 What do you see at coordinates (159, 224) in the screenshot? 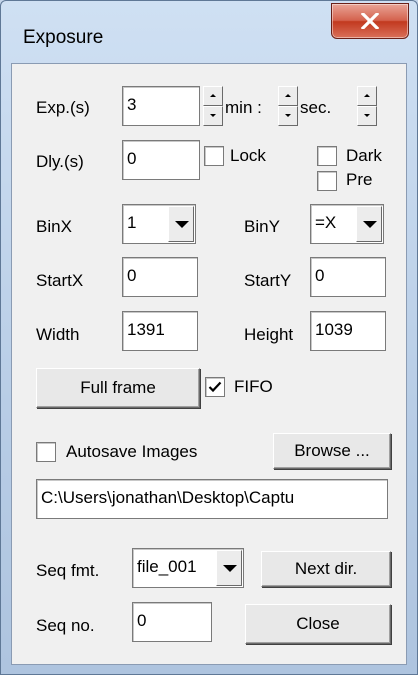
I see `binx-select: 1` at bounding box center [159, 224].